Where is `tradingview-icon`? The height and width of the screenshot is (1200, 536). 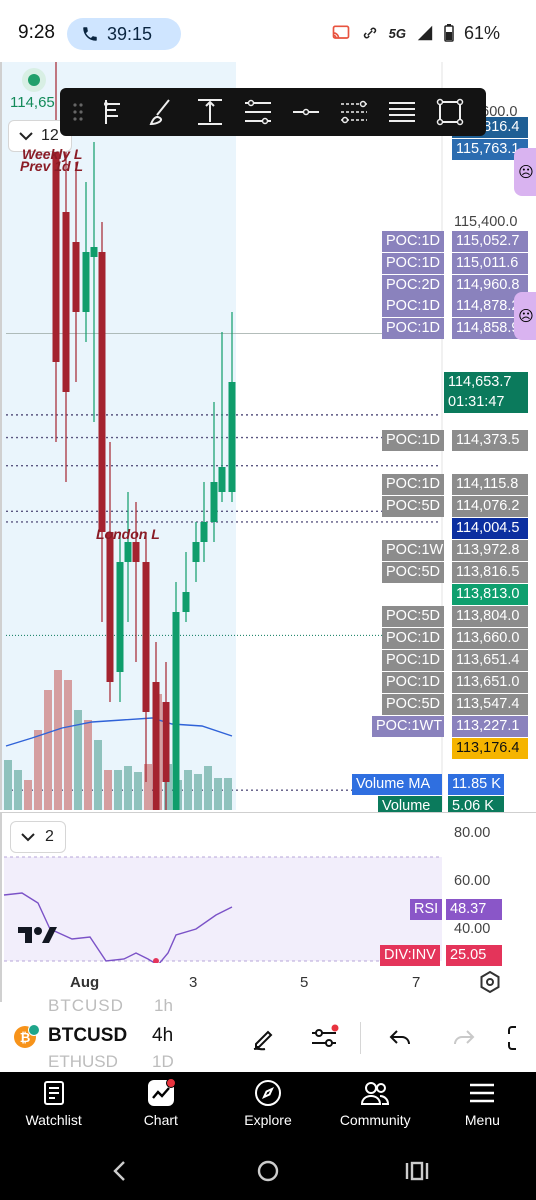 tradingview-icon is located at coordinates (37, 935).